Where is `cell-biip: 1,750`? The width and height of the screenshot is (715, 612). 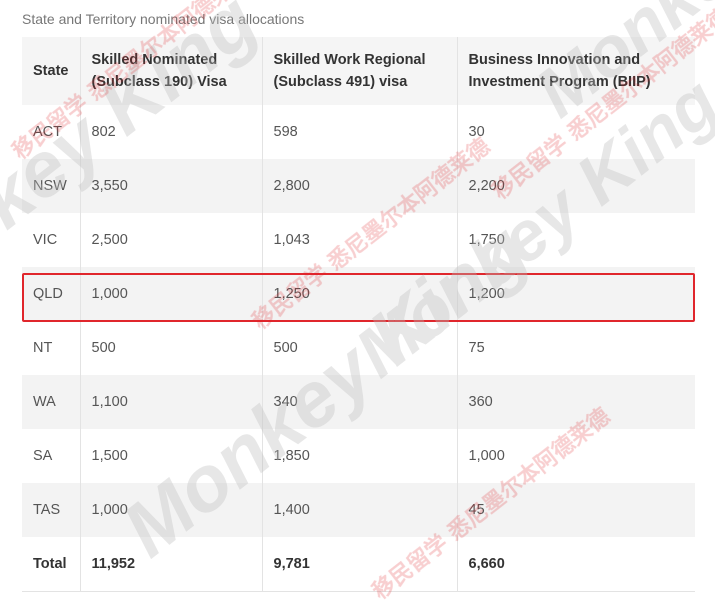 cell-biip: 1,750 is located at coordinates (575, 240).